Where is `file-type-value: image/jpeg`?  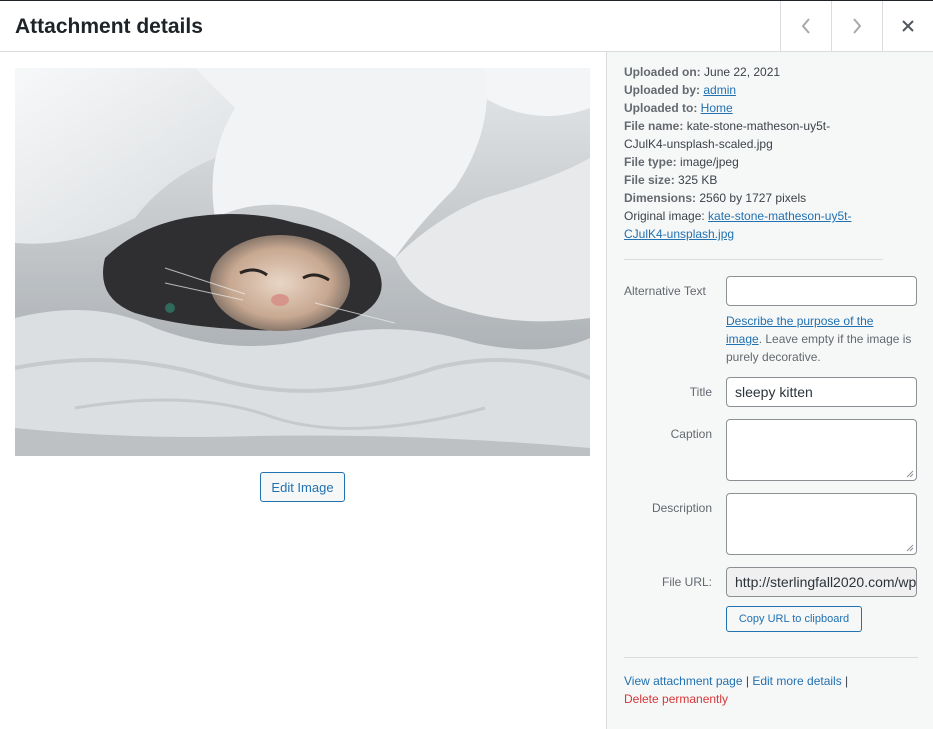
file-type-value: image/jpeg is located at coordinates (709, 162).